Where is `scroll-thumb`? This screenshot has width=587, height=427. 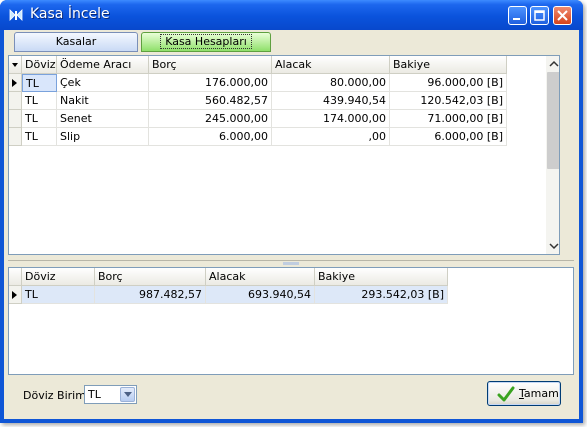
scroll-thumb is located at coordinates (553, 120).